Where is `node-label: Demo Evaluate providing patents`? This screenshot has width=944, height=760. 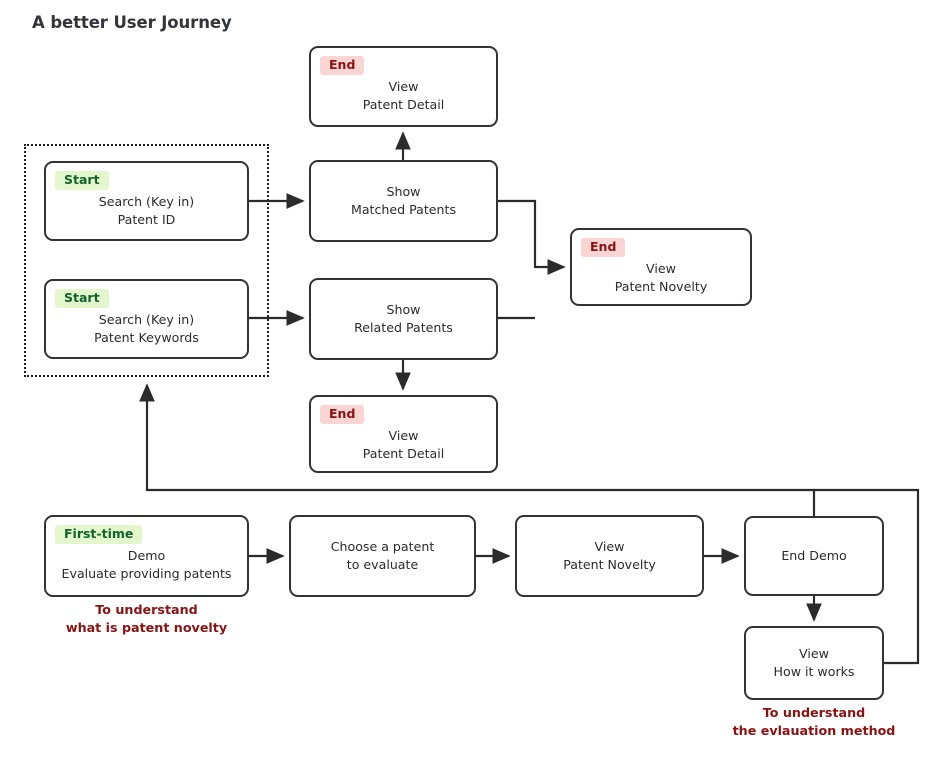
node-label: Demo Evaluate providing patents is located at coordinates (146, 564).